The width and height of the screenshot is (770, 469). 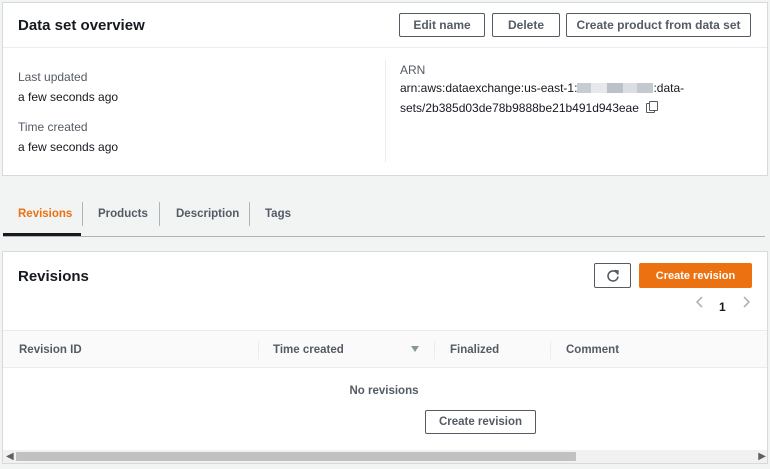 I want to click on redacted-account-id, so click(x=615, y=88).